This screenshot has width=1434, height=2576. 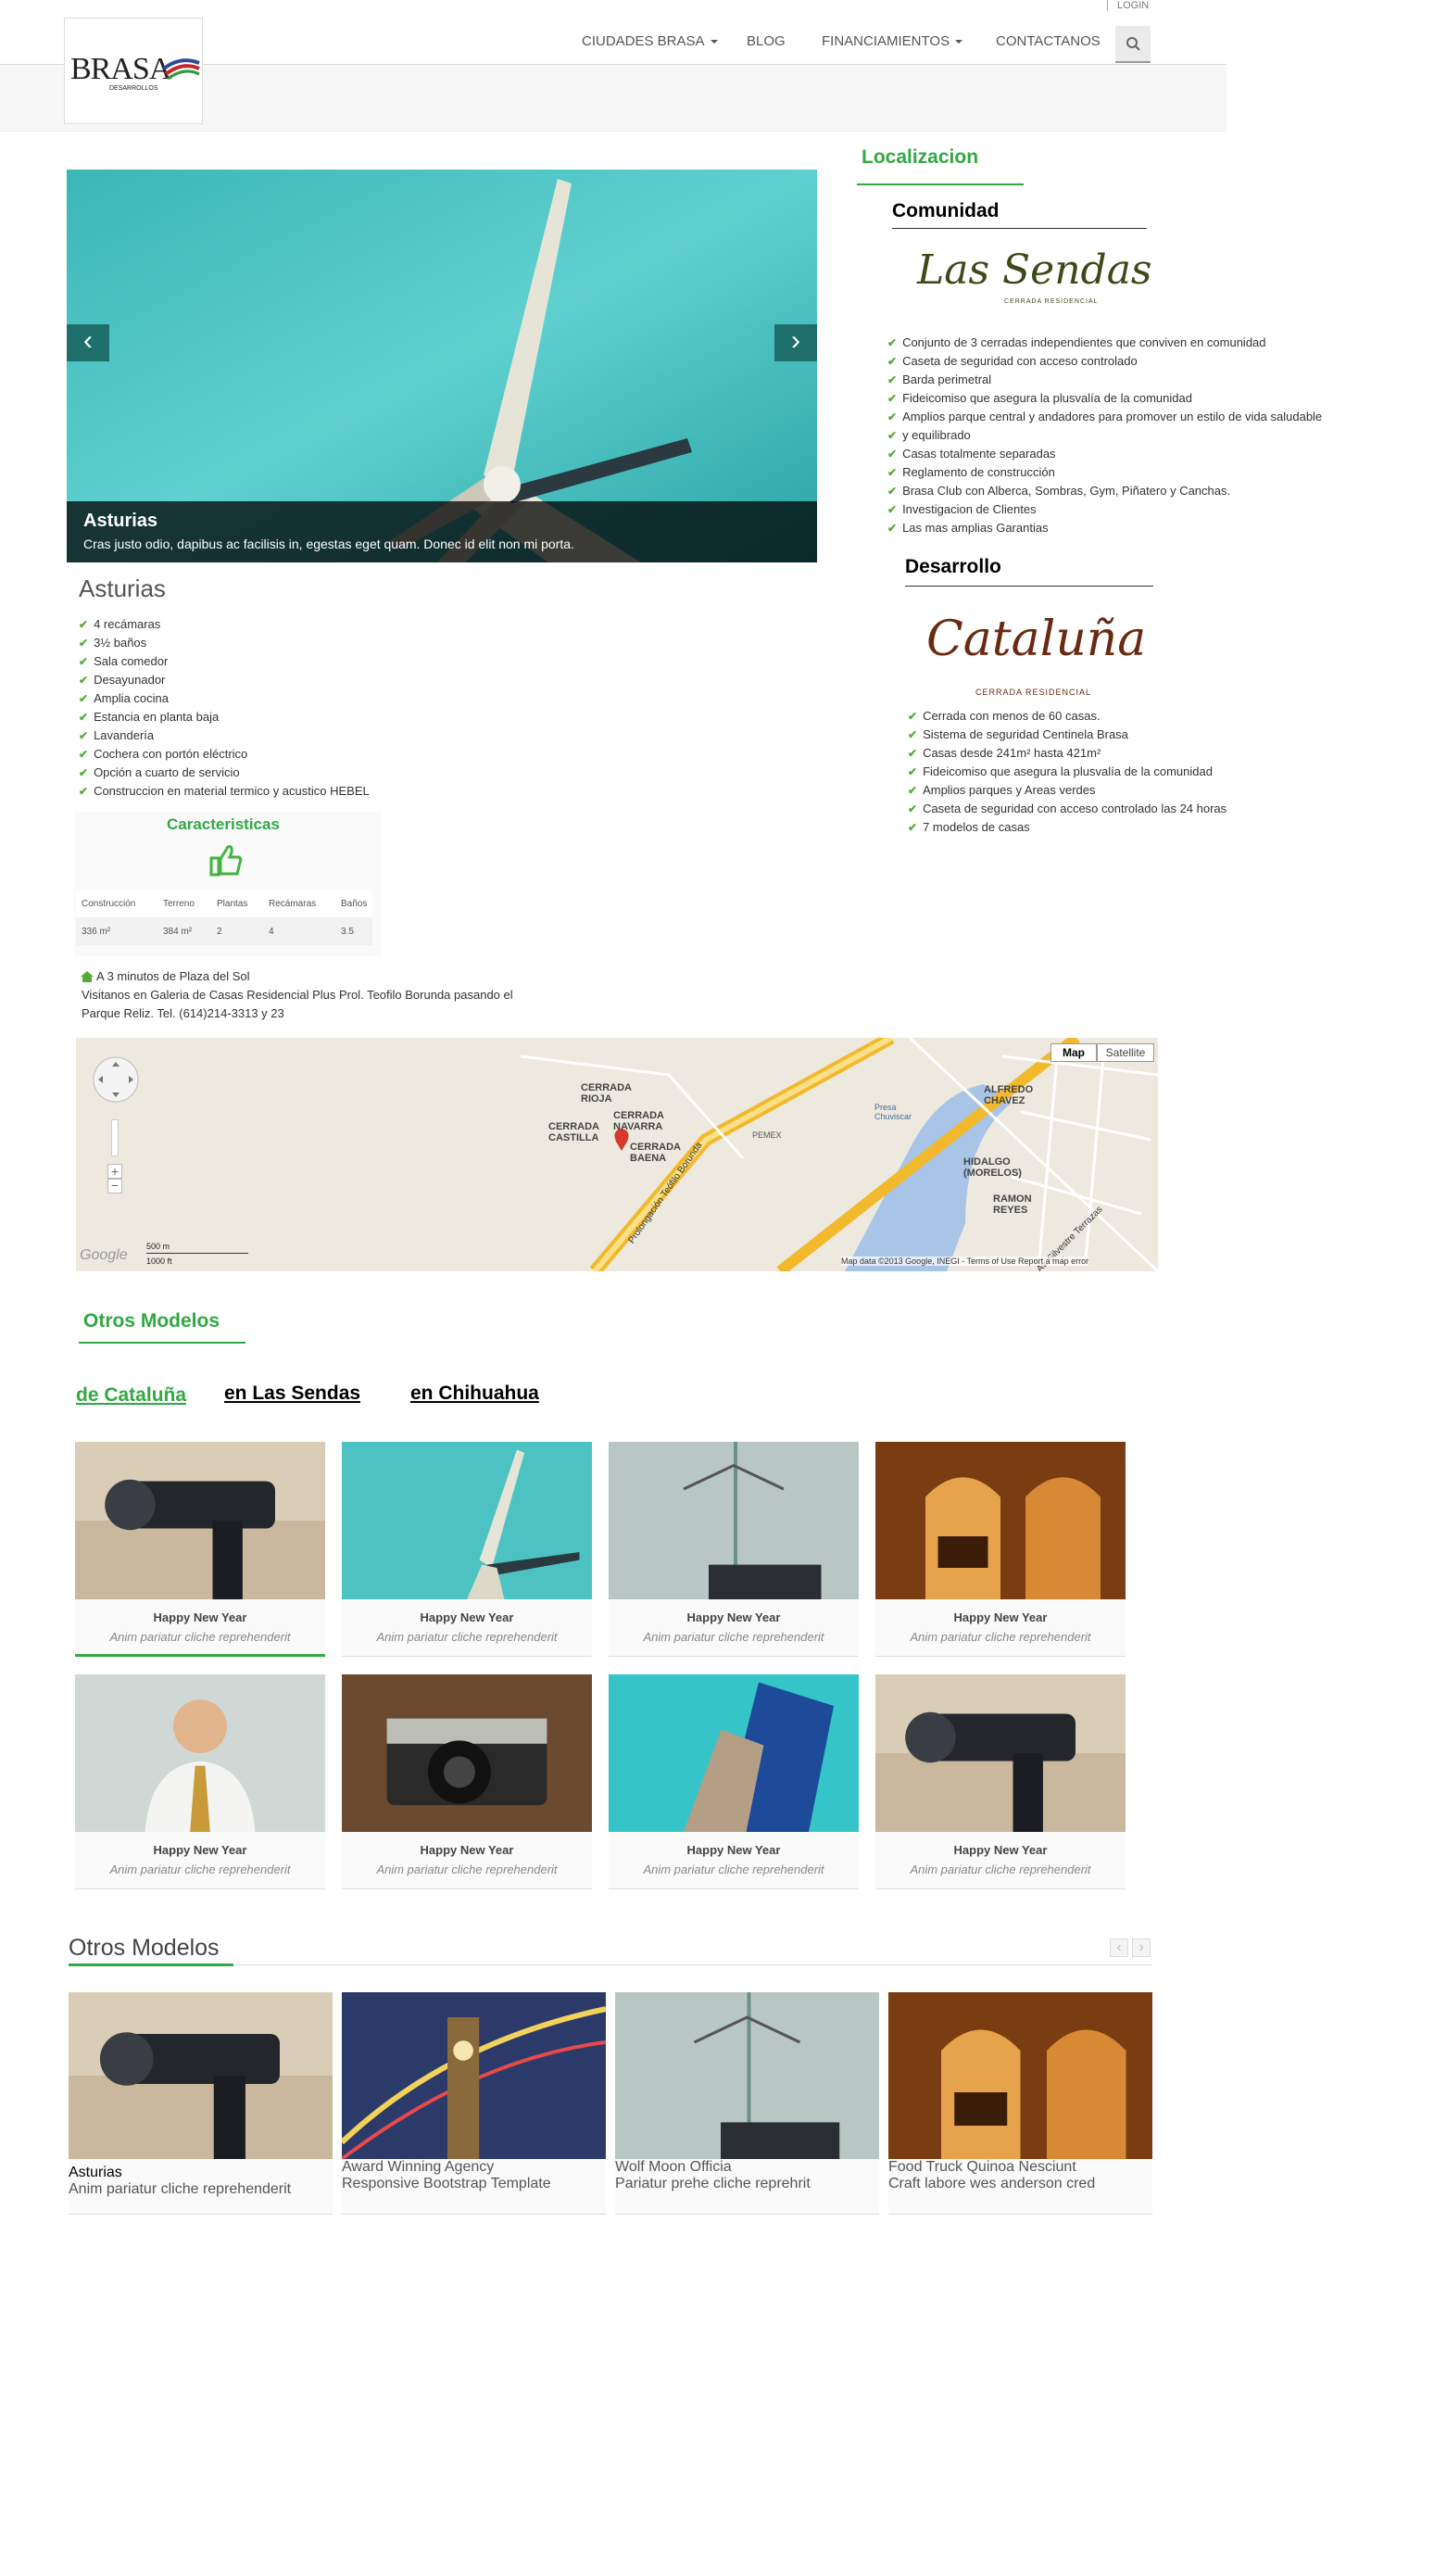 What do you see at coordinates (1141, 1948) in the screenshot?
I see `carousel2-next-button: ›` at bounding box center [1141, 1948].